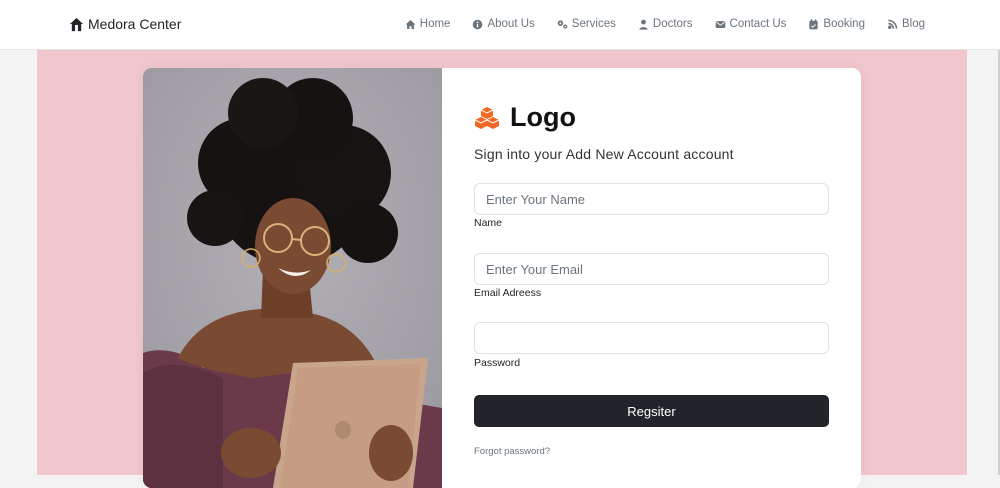 This screenshot has height=488, width=1000. I want to click on email-input, so click(651, 269).